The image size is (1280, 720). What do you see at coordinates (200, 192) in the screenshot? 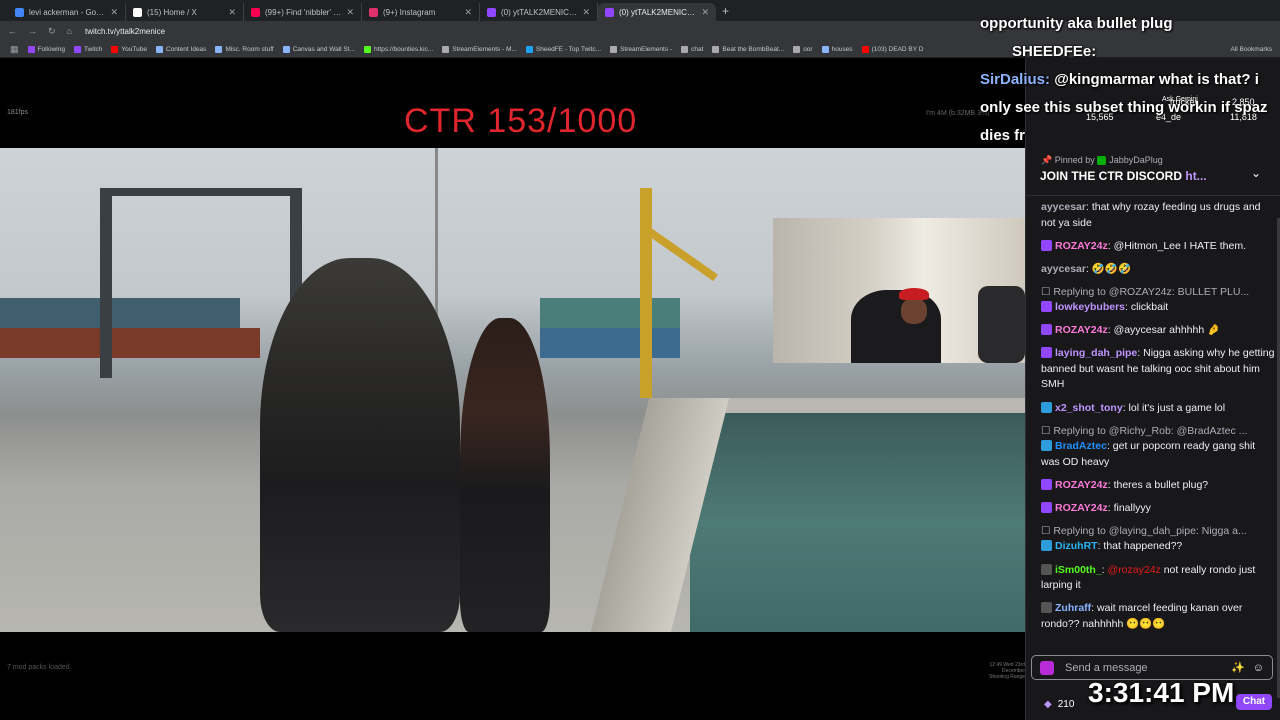
I see `crane-arm` at bounding box center [200, 192].